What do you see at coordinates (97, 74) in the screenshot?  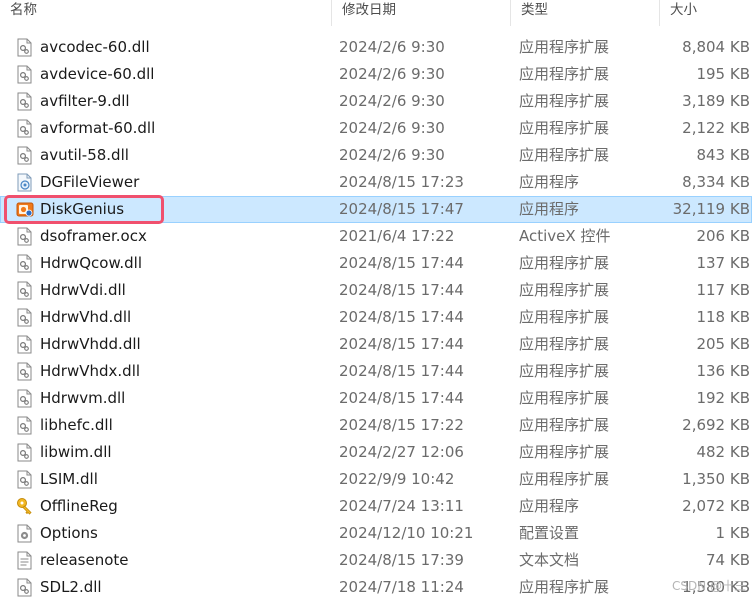 I see `file-name: avdevice-60.dll` at bounding box center [97, 74].